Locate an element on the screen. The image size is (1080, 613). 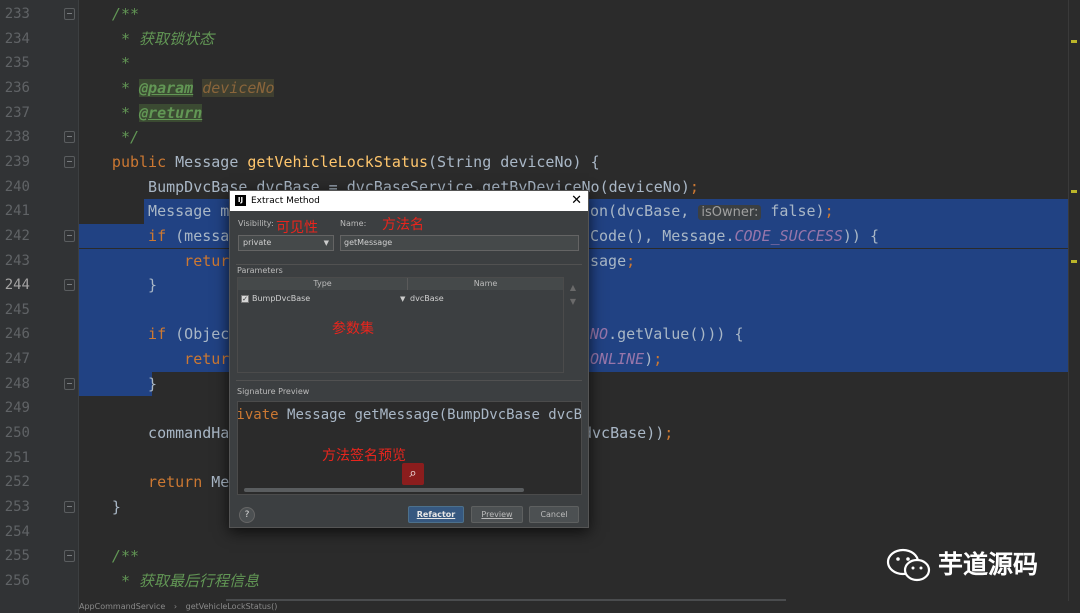
help-button: ? is located at coordinates (247, 515).